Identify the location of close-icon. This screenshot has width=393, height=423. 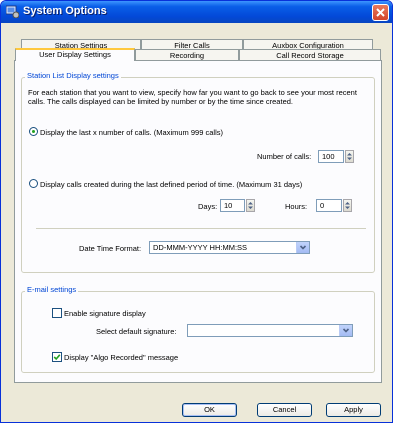
(380, 12).